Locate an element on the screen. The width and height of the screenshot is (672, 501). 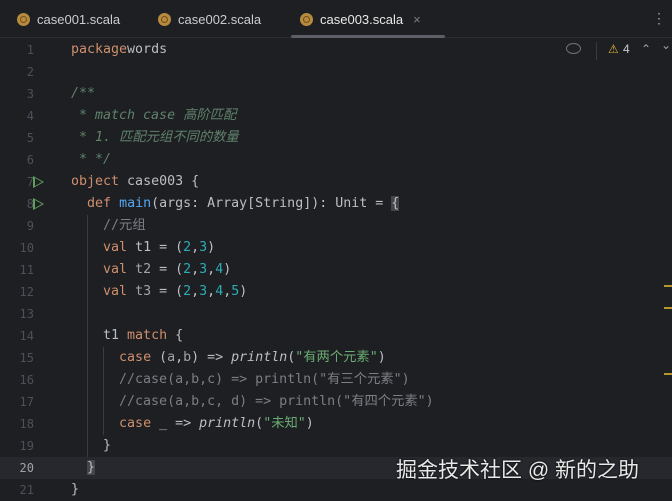
code-line: /** is located at coordinates (83, 94).